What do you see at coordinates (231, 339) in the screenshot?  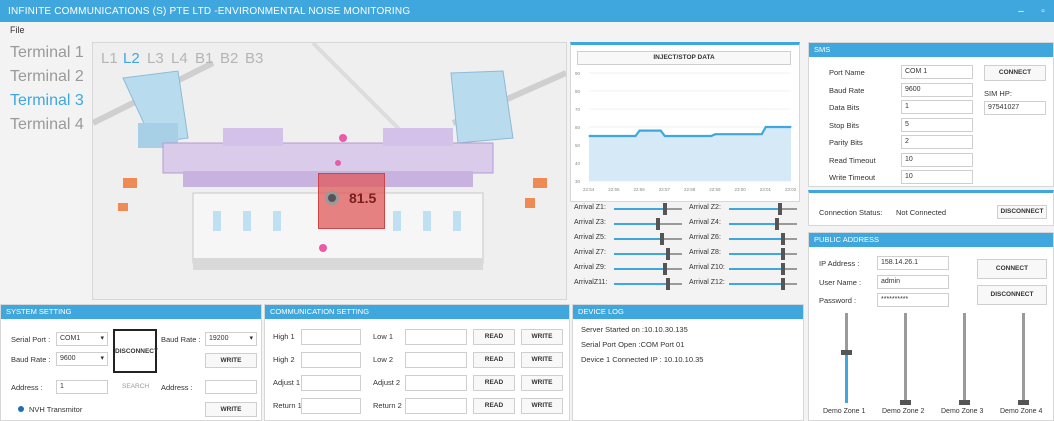 I see `baud-rate-2-select: 19200 ▾` at bounding box center [231, 339].